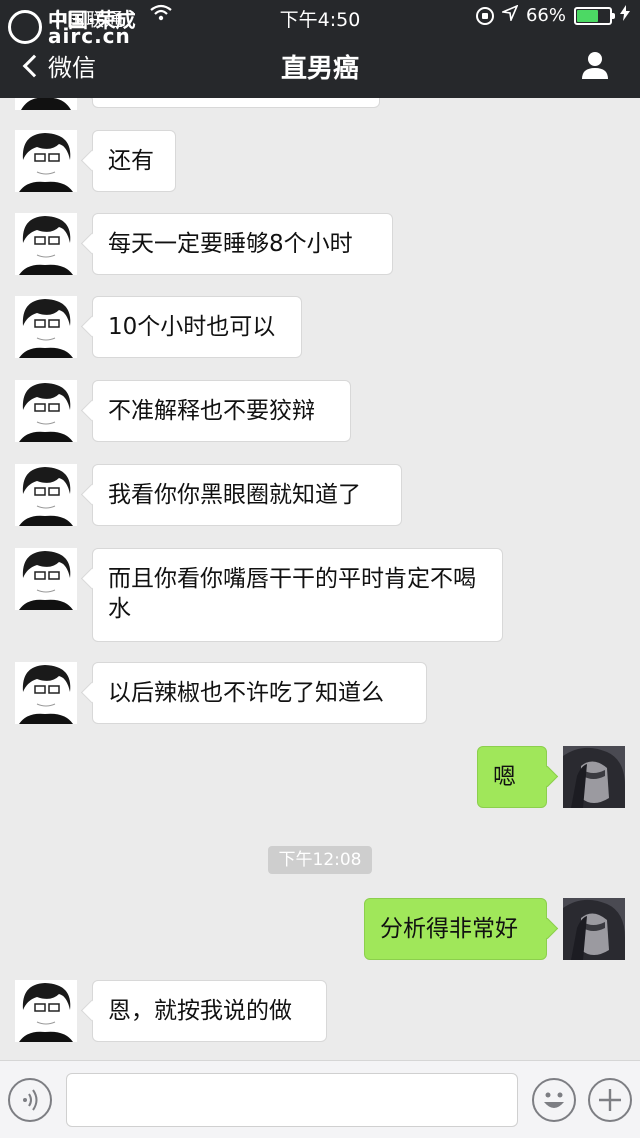 This screenshot has height=1138, width=640. Describe the element at coordinates (242, 244) in the screenshot. I see `message-bubble: 每天一定要睡够8个小时` at that location.